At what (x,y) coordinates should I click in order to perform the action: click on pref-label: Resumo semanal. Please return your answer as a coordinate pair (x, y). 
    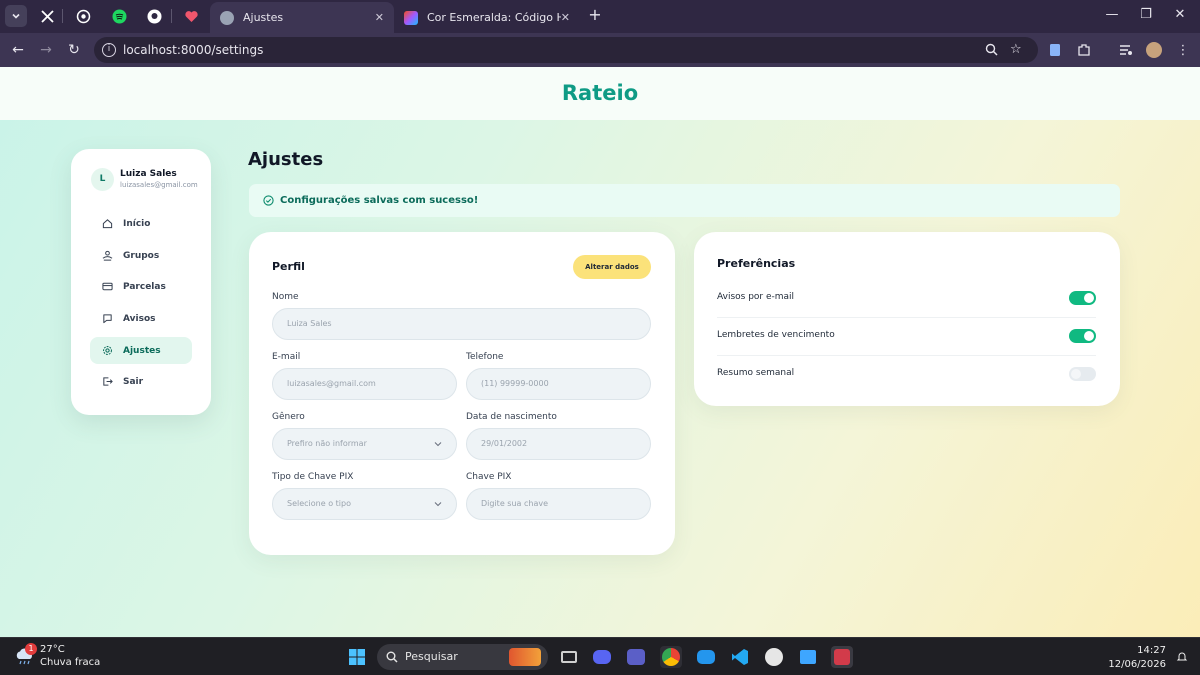
    Looking at the image, I should click on (756, 373).